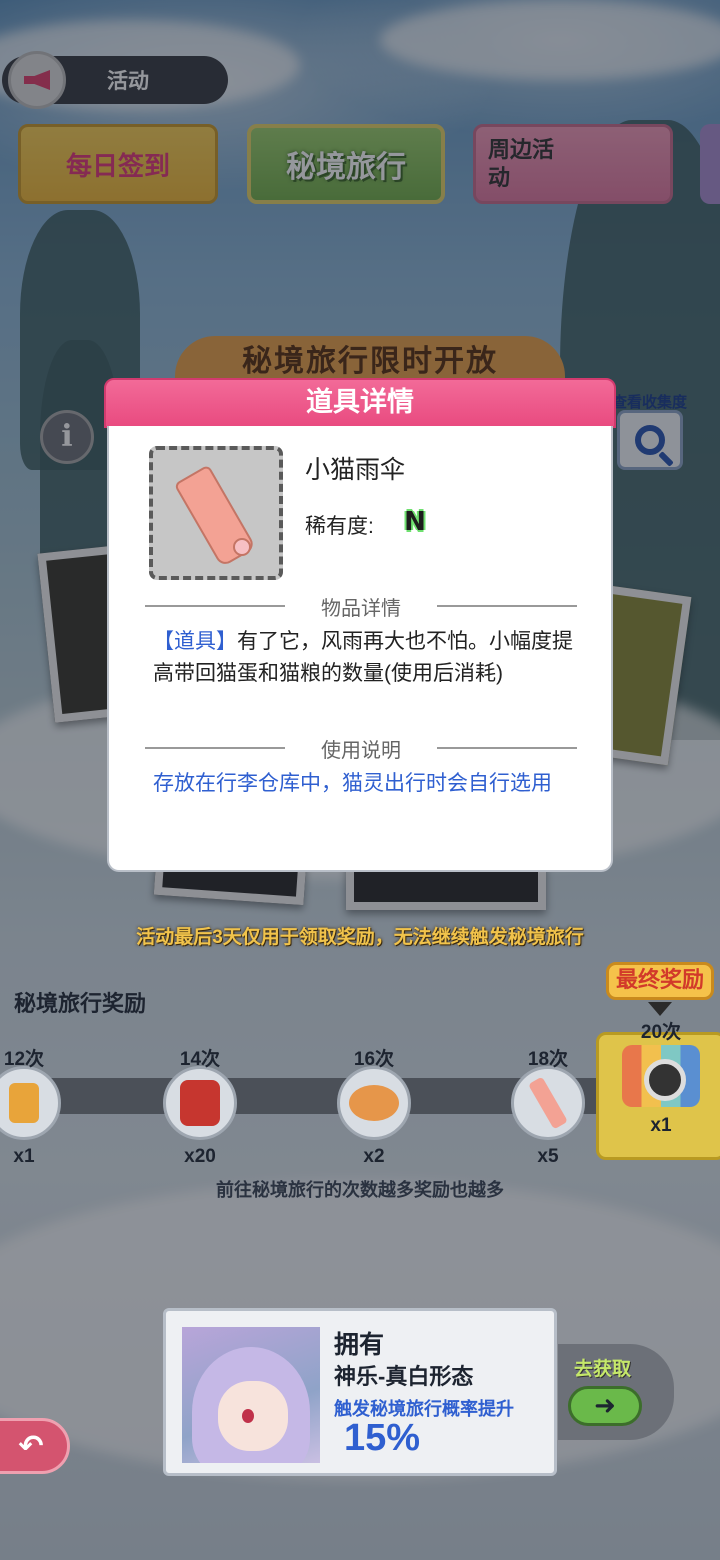 Image resolution: width=720 pixels, height=1560 pixels. I want to click on back-arrow-icon: ↶, so click(31, 1446).